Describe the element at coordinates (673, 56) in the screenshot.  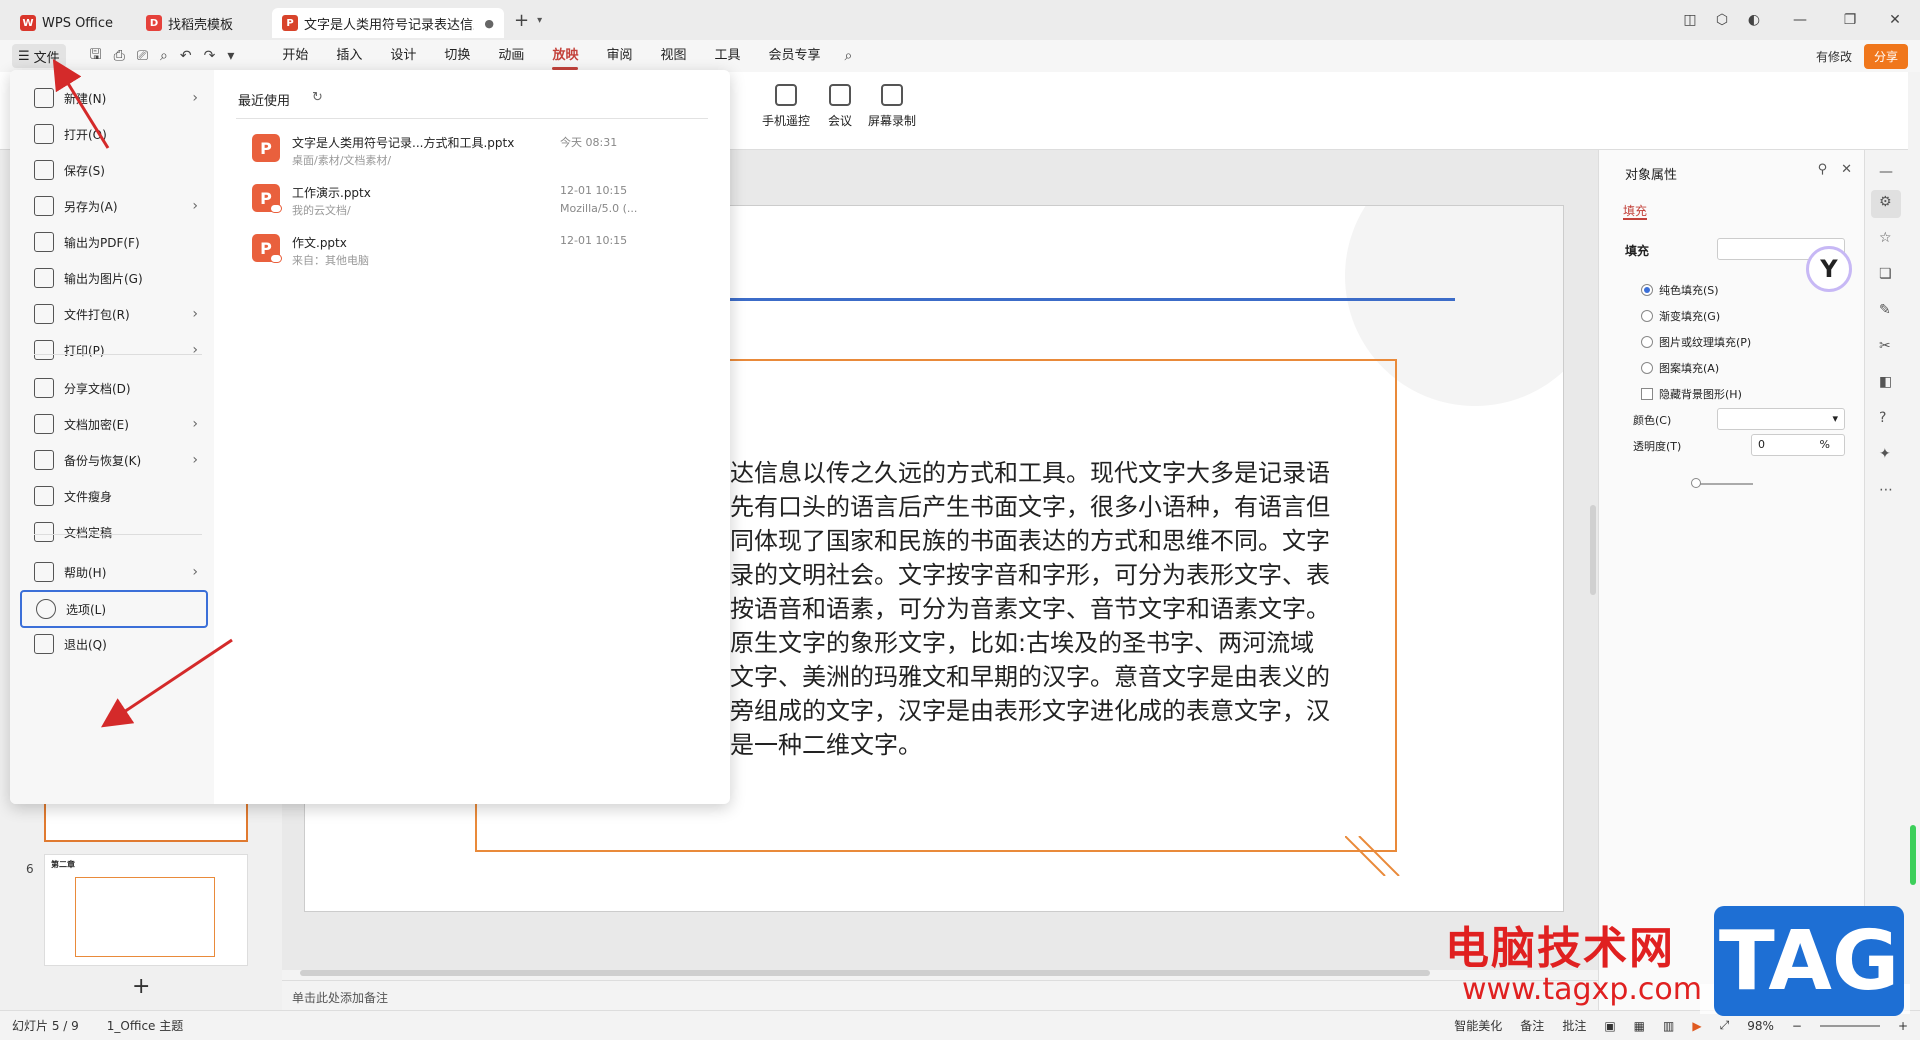
I see `menu-7: 视图` at that location.